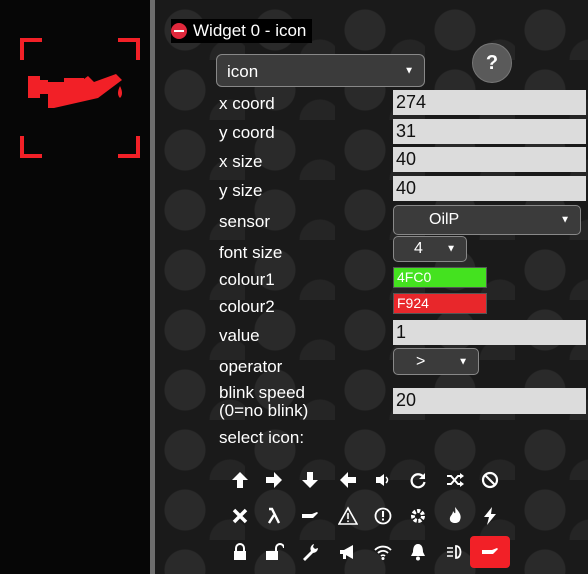 The image size is (588, 574). Describe the element at coordinates (239, 335) in the screenshot. I see `value-label: value` at that location.